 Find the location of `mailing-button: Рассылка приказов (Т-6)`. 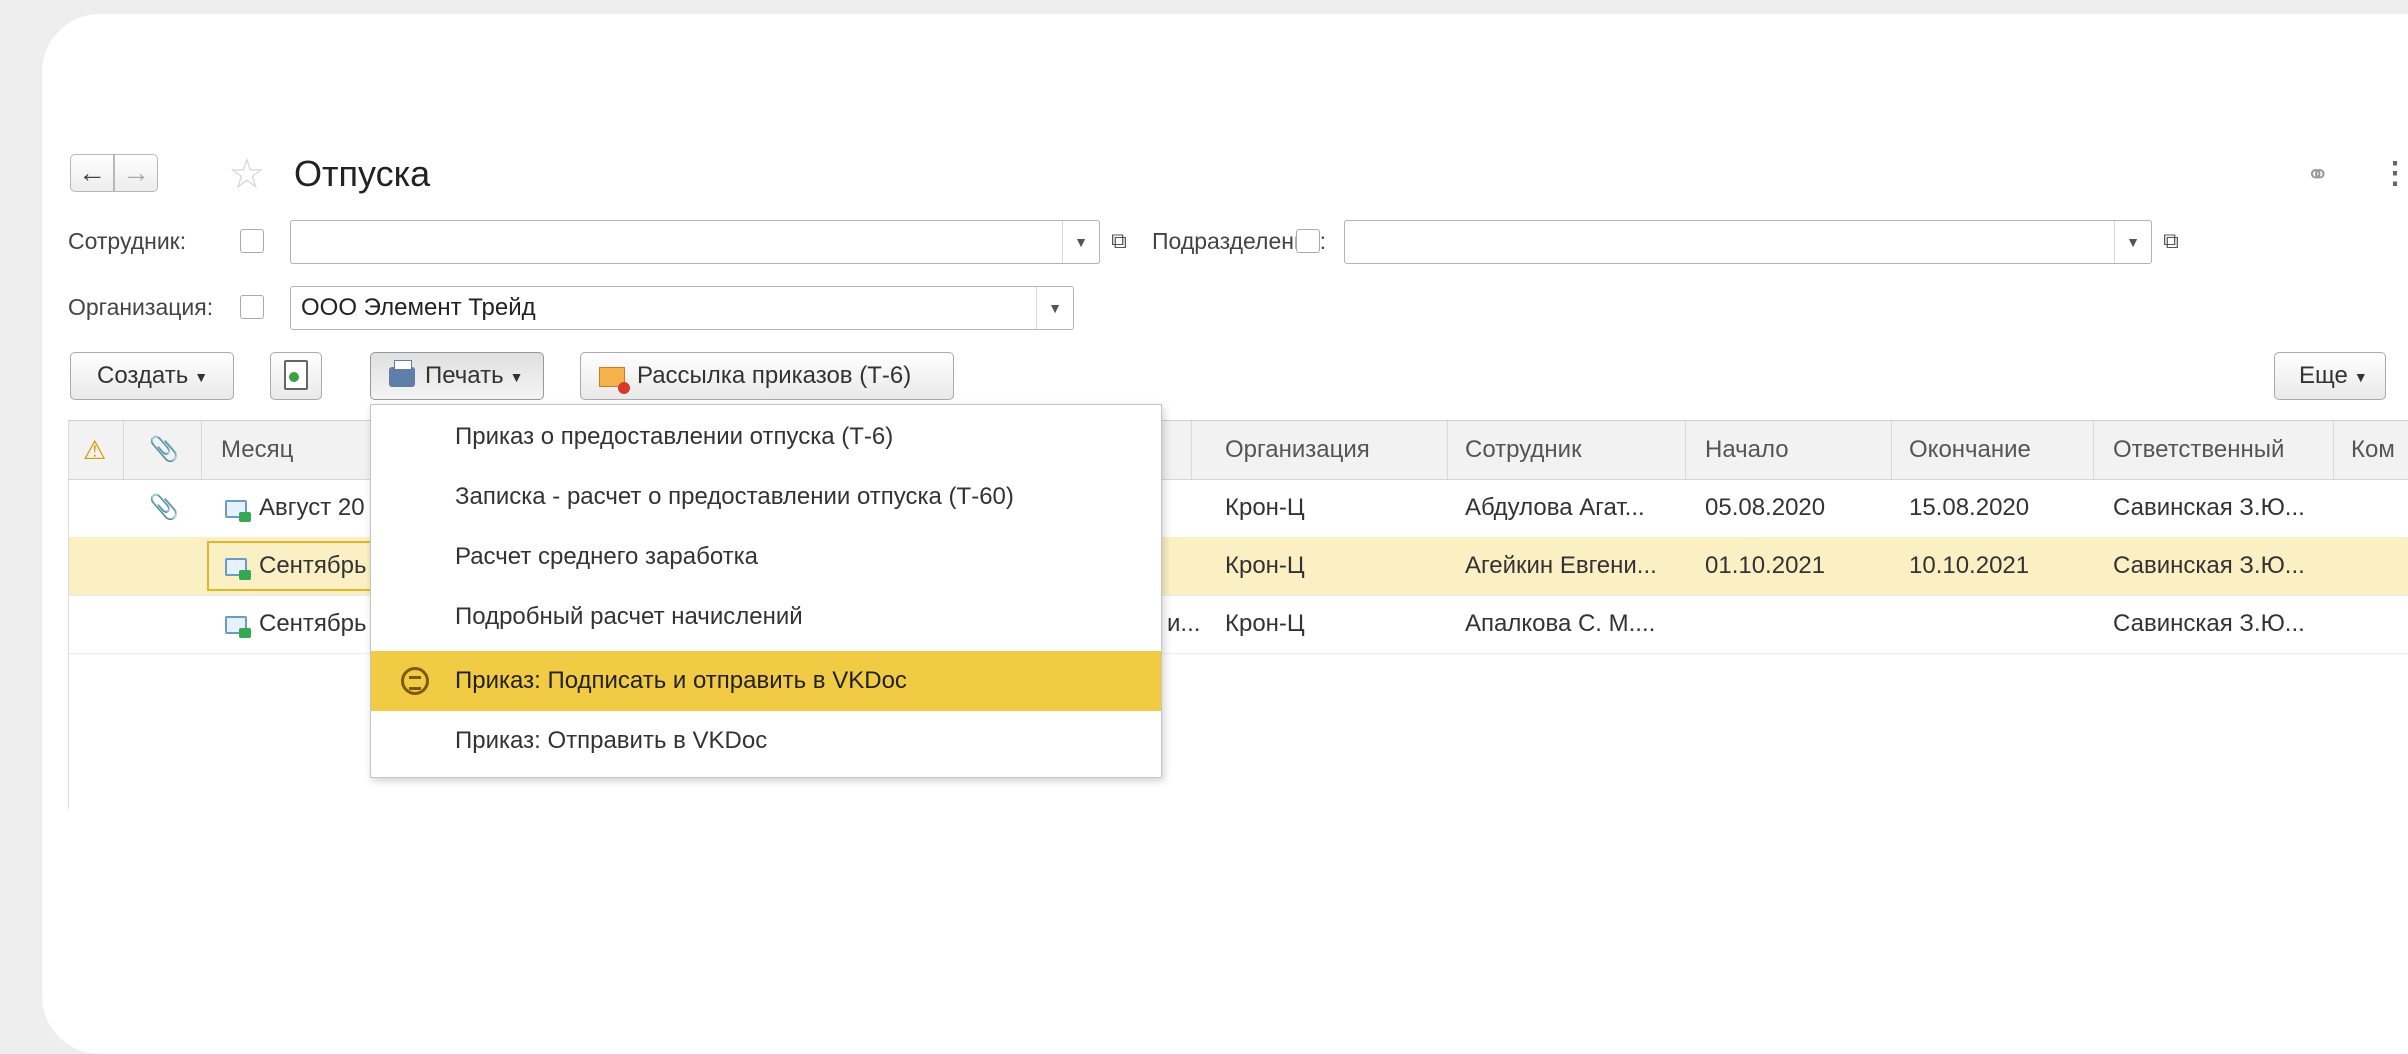

mailing-button: Рассылка приказов (Т-6) is located at coordinates (767, 376).